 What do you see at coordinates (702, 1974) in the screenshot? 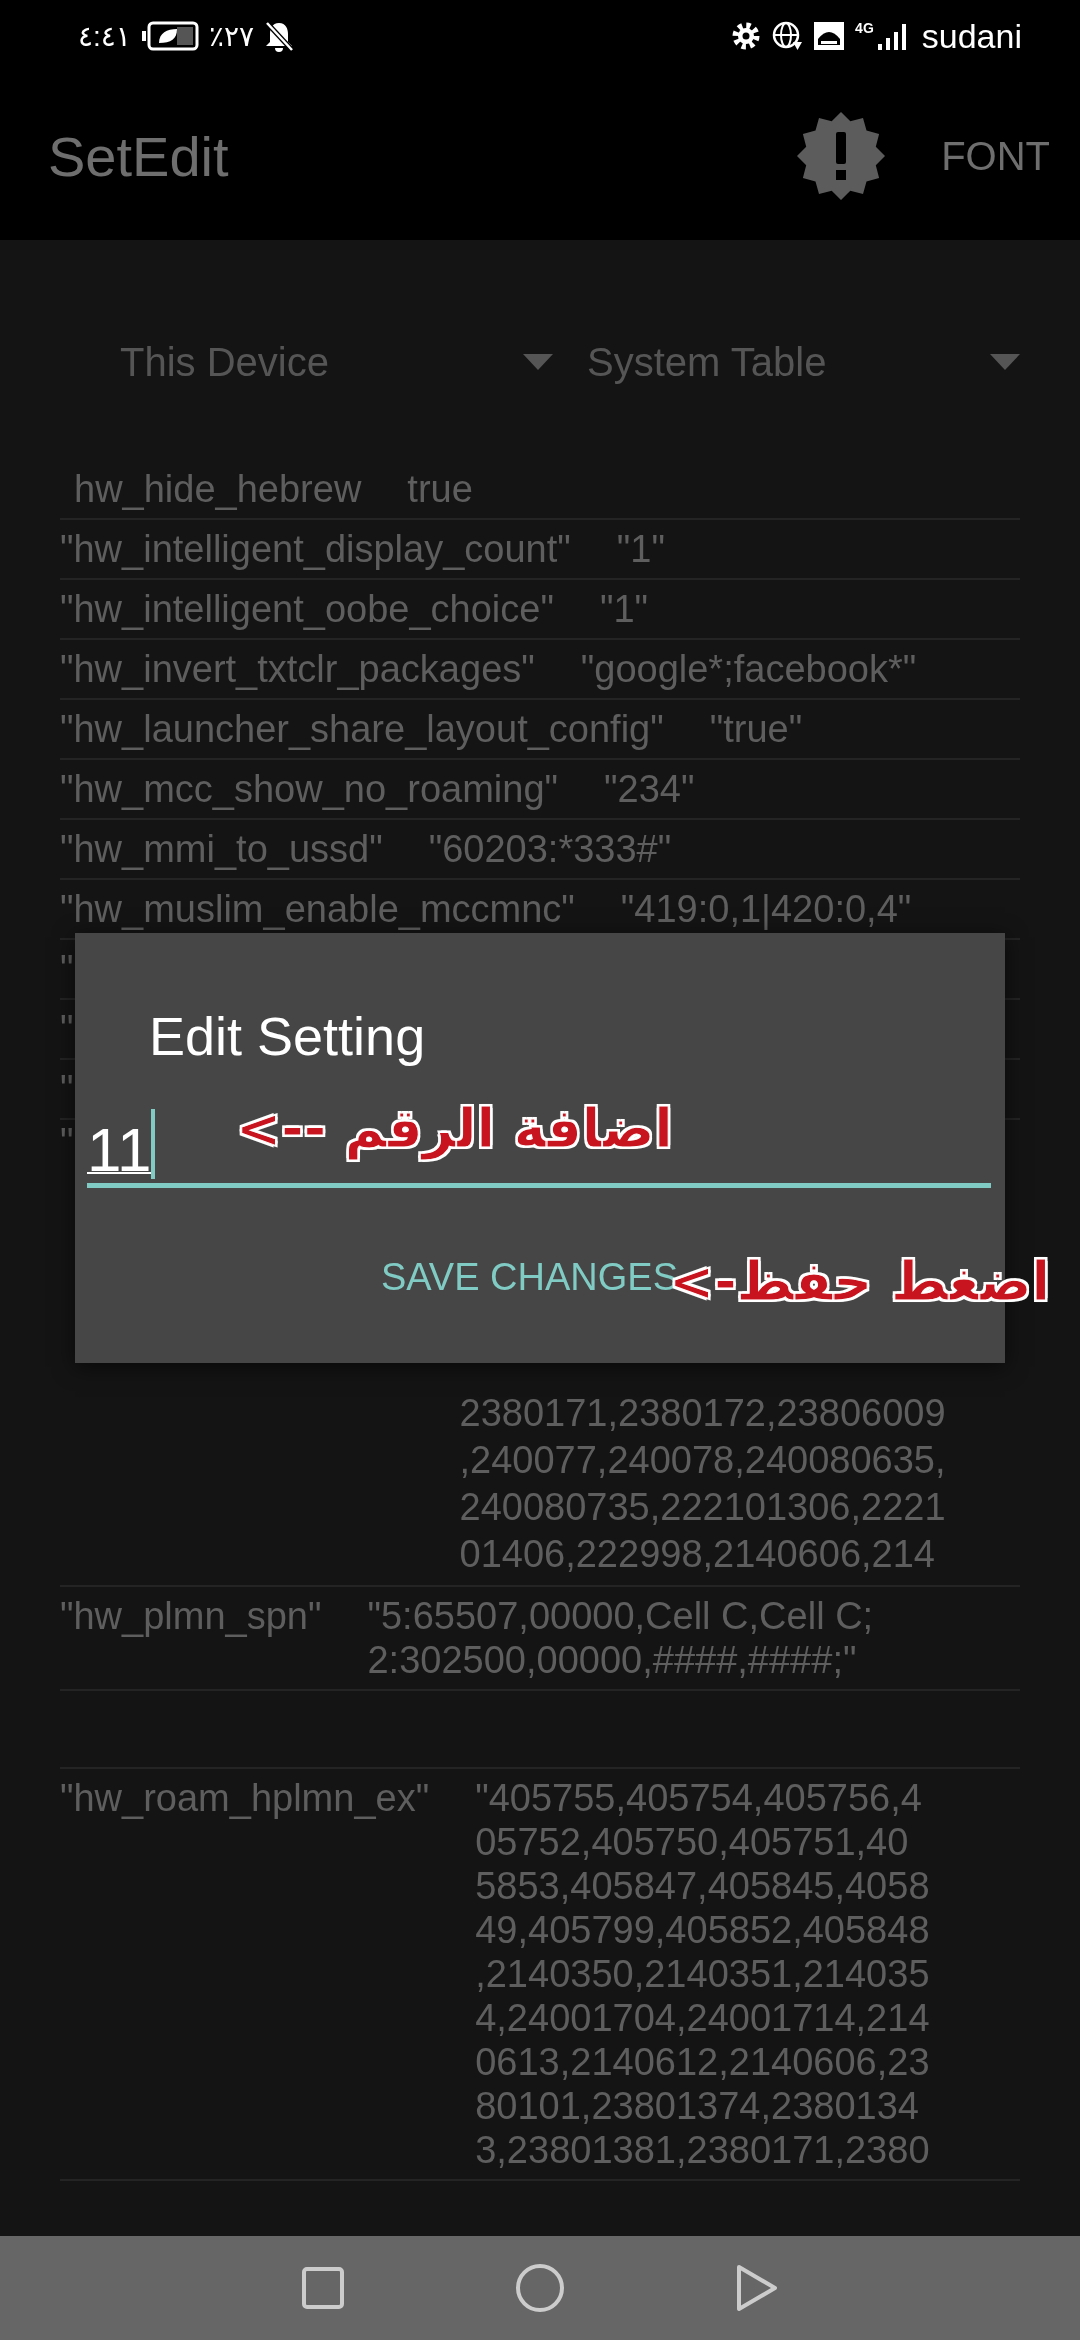
I see `setting-value: "405755,405754,405756,4 05752,405750,405751,40 5853,405847,405845,4058 49,405799,405852,405848 ,2140350,2140351,214035 4,24001704,24001714,214 0613,2140612,2140606,23 80101,23801374,2380134 3,23801381,2380171,2380` at bounding box center [702, 1974].